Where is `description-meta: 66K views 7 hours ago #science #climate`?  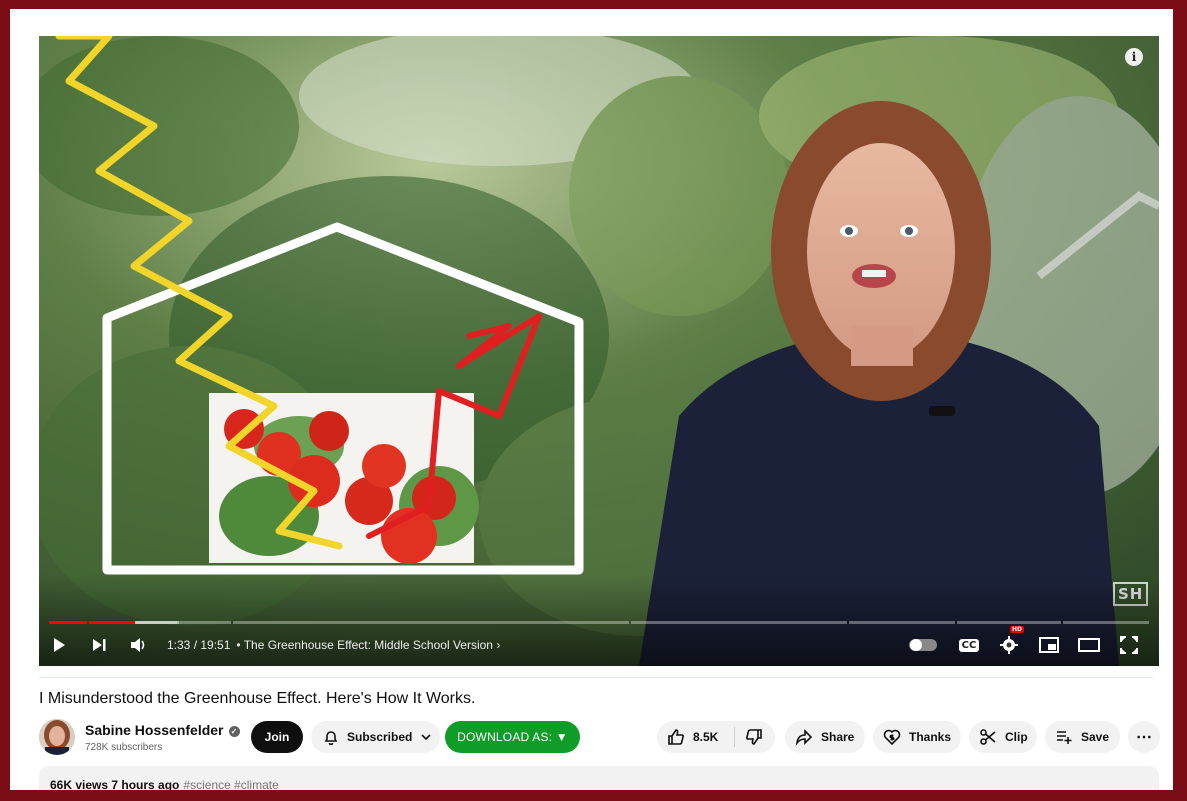 description-meta: 66K views 7 hours ago #science #climate is located at coordinates (164, 784).